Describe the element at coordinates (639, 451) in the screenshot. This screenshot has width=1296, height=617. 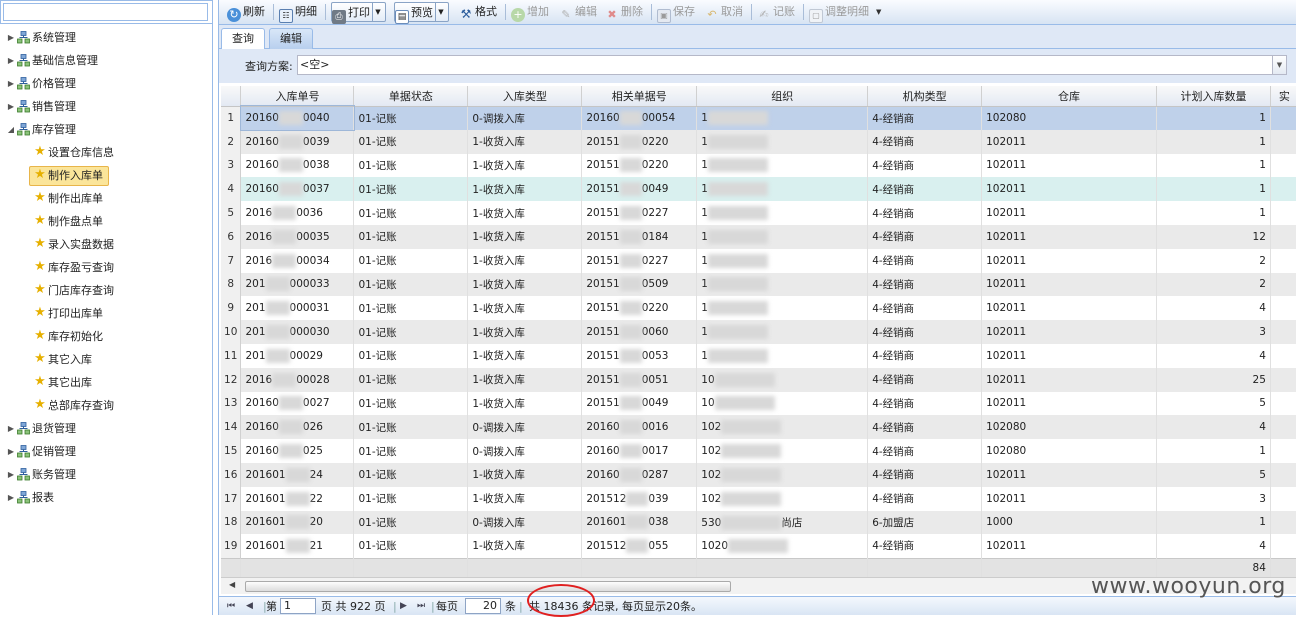
I see `reference-cell: 20160 0017` at that location.